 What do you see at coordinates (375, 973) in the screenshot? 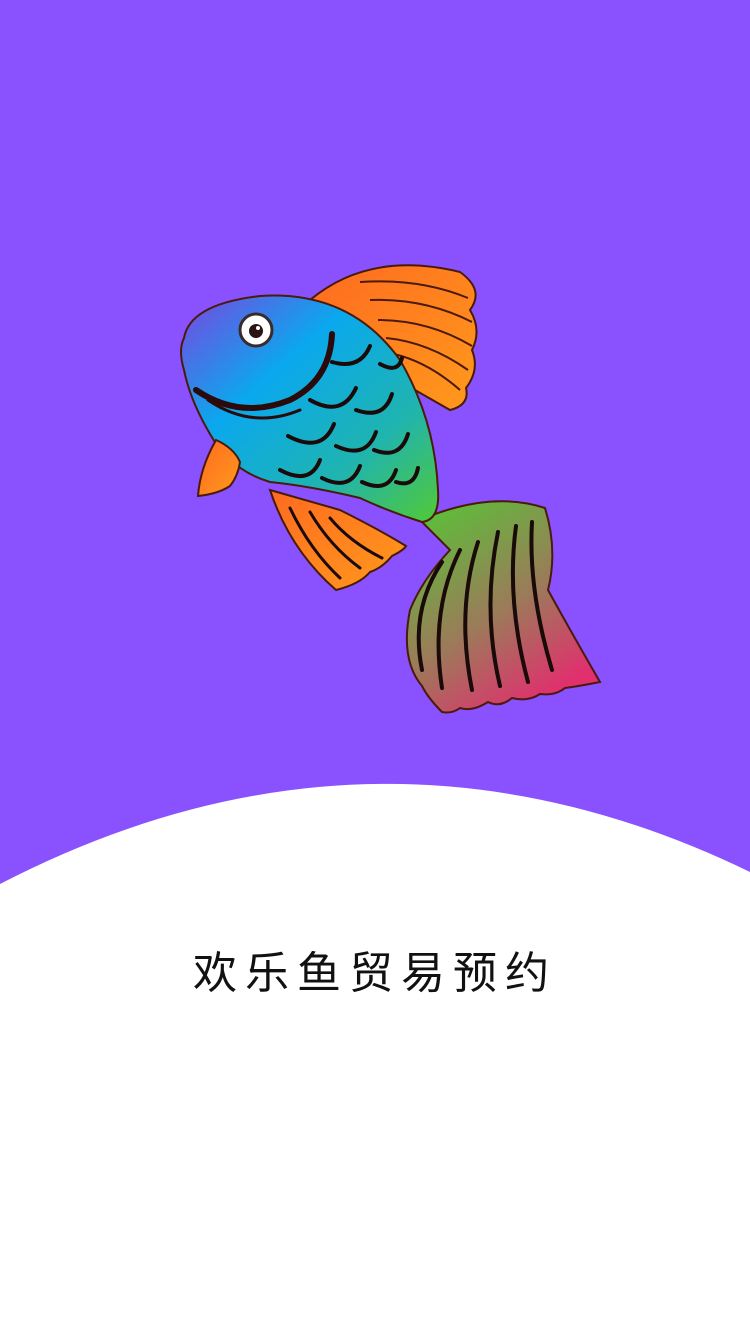
I see `app-title: 欢乐鱼贸易预约` at bounding box center [375, 973].